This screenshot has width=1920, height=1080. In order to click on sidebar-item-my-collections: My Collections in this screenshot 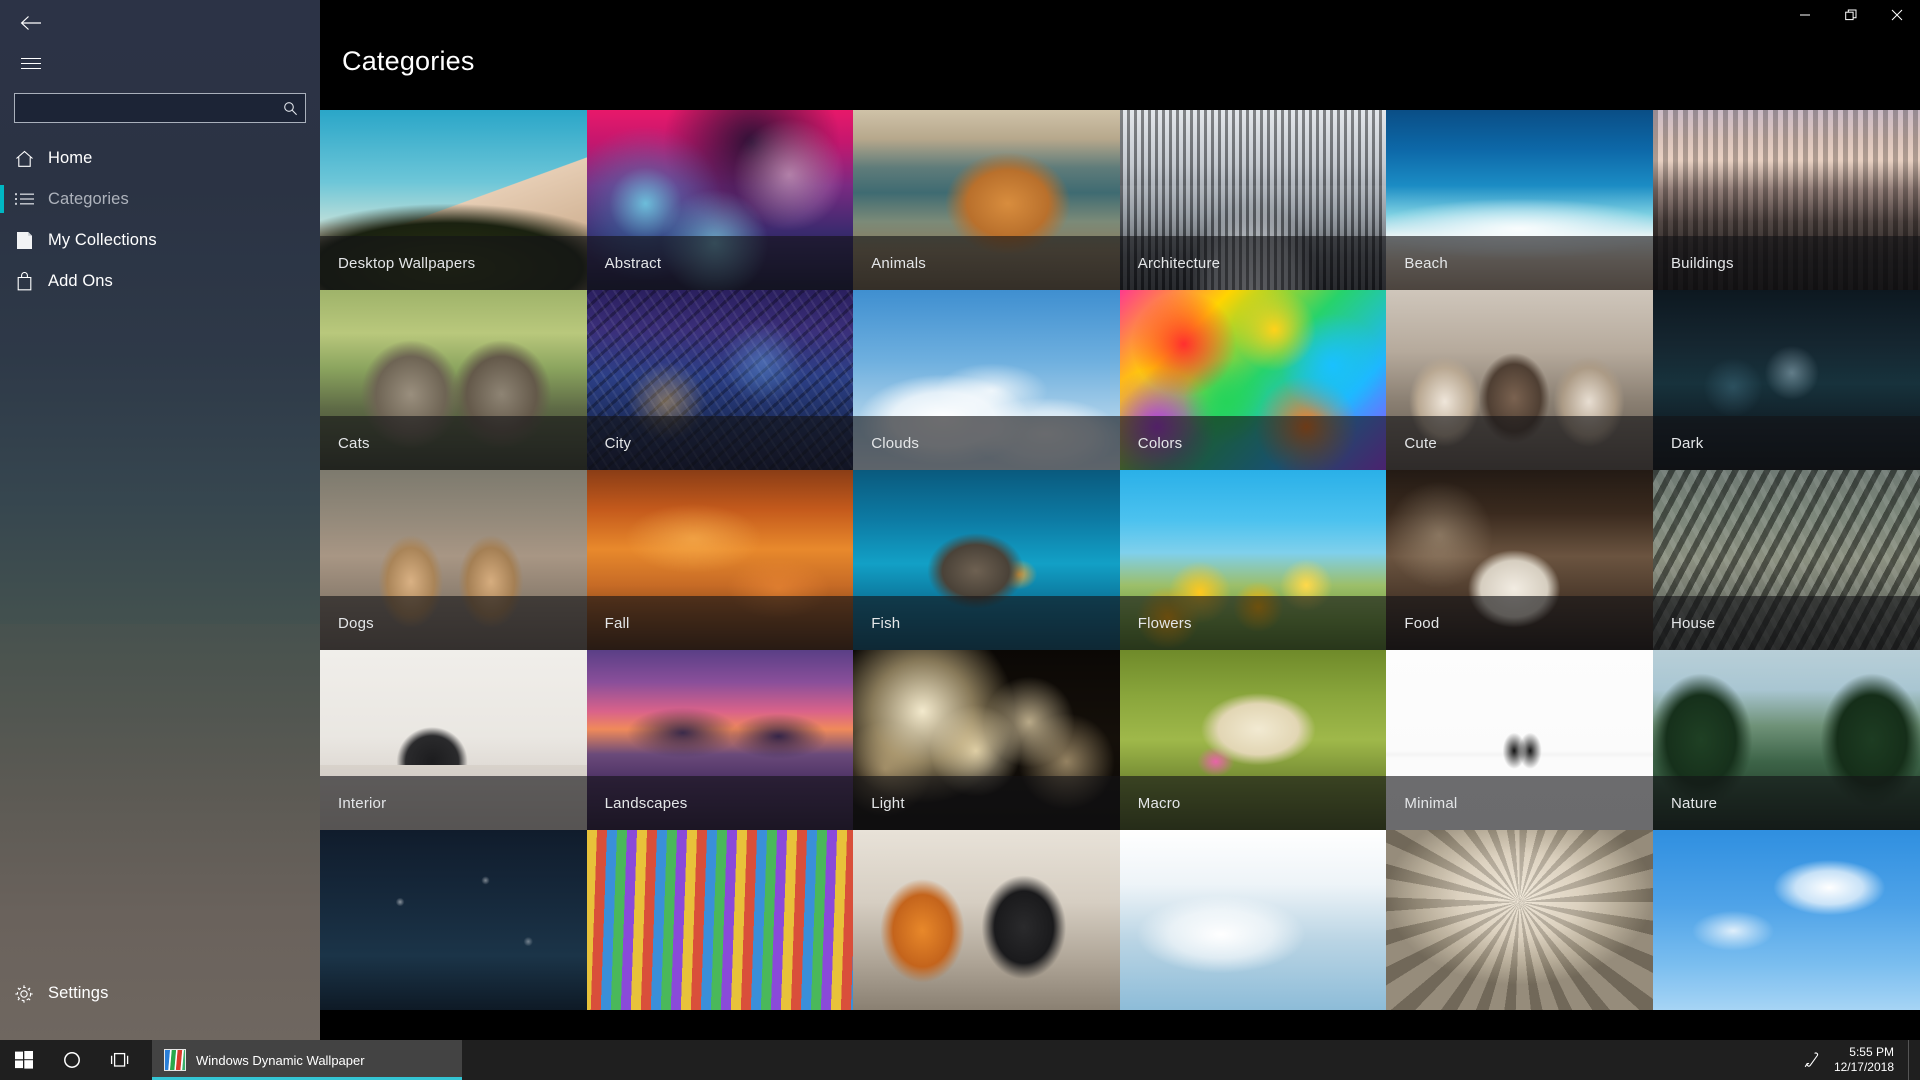, I will do `click(160, 240)`.